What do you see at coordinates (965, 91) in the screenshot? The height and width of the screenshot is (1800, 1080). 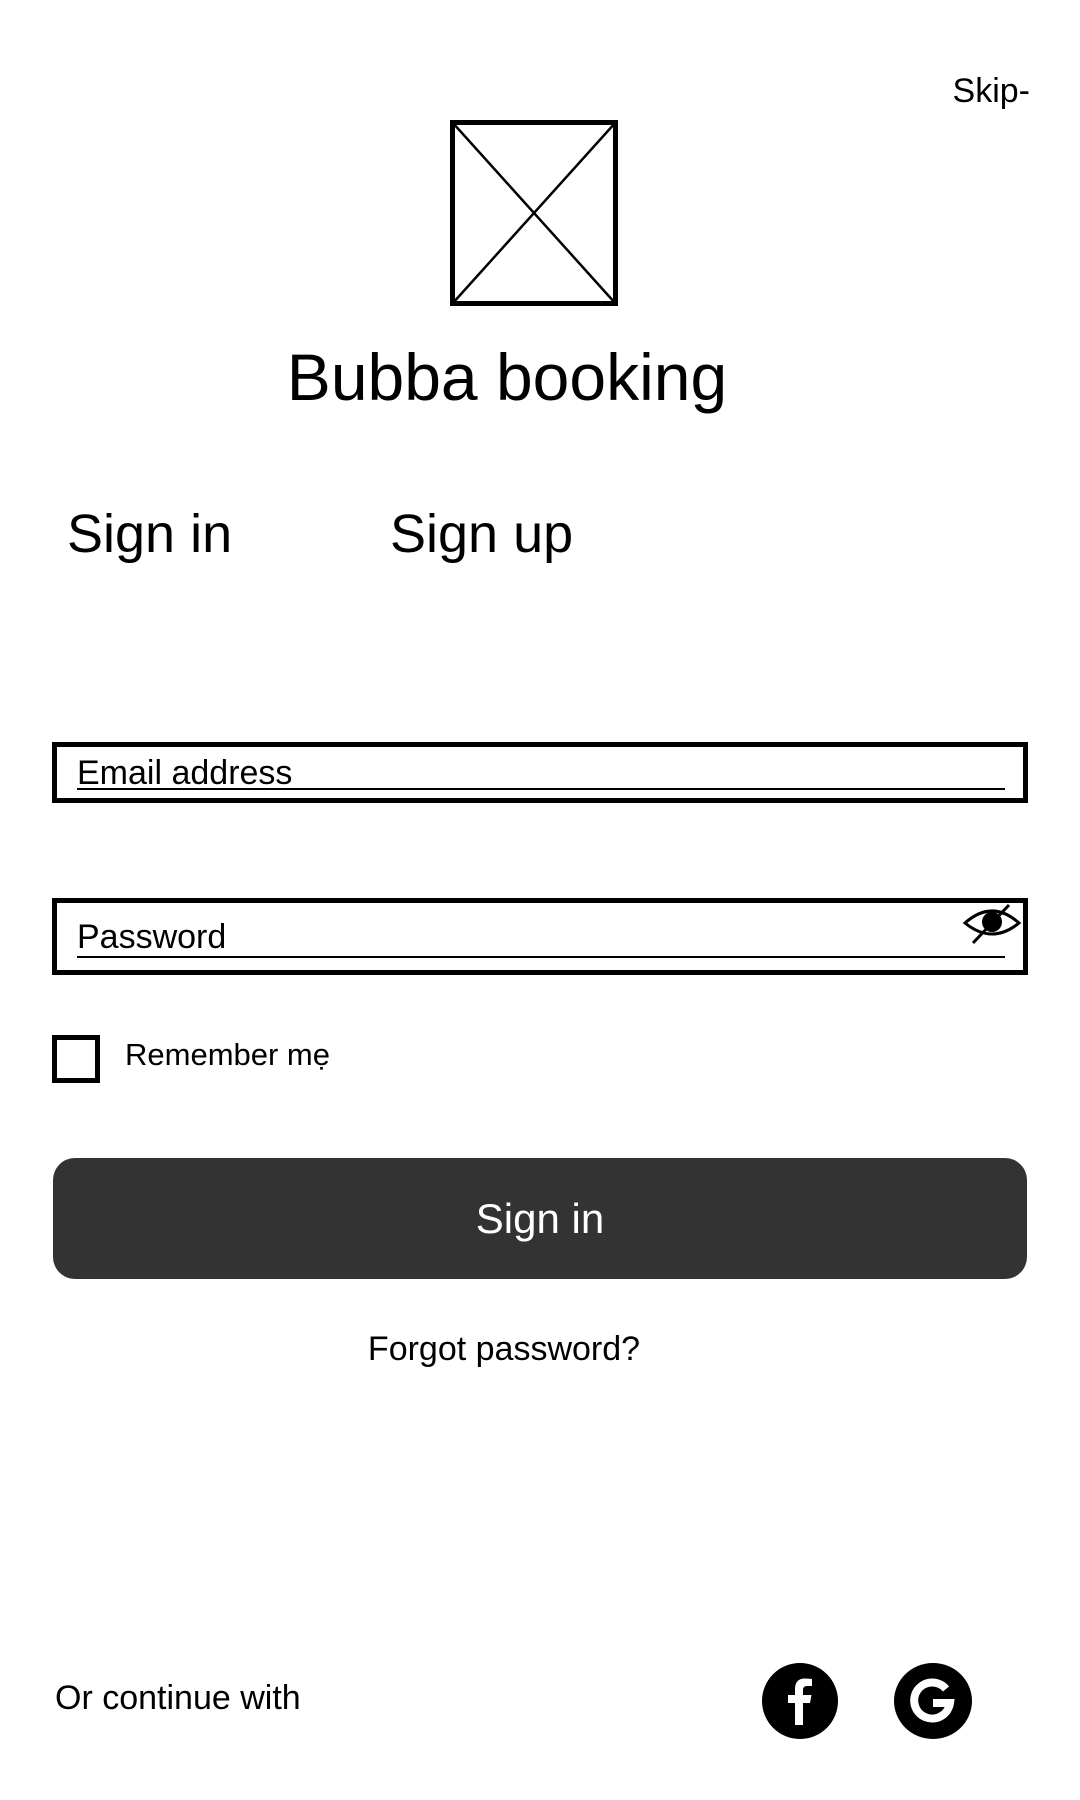 I see `skip-link: Skip-` at bounding box center [965, 91].